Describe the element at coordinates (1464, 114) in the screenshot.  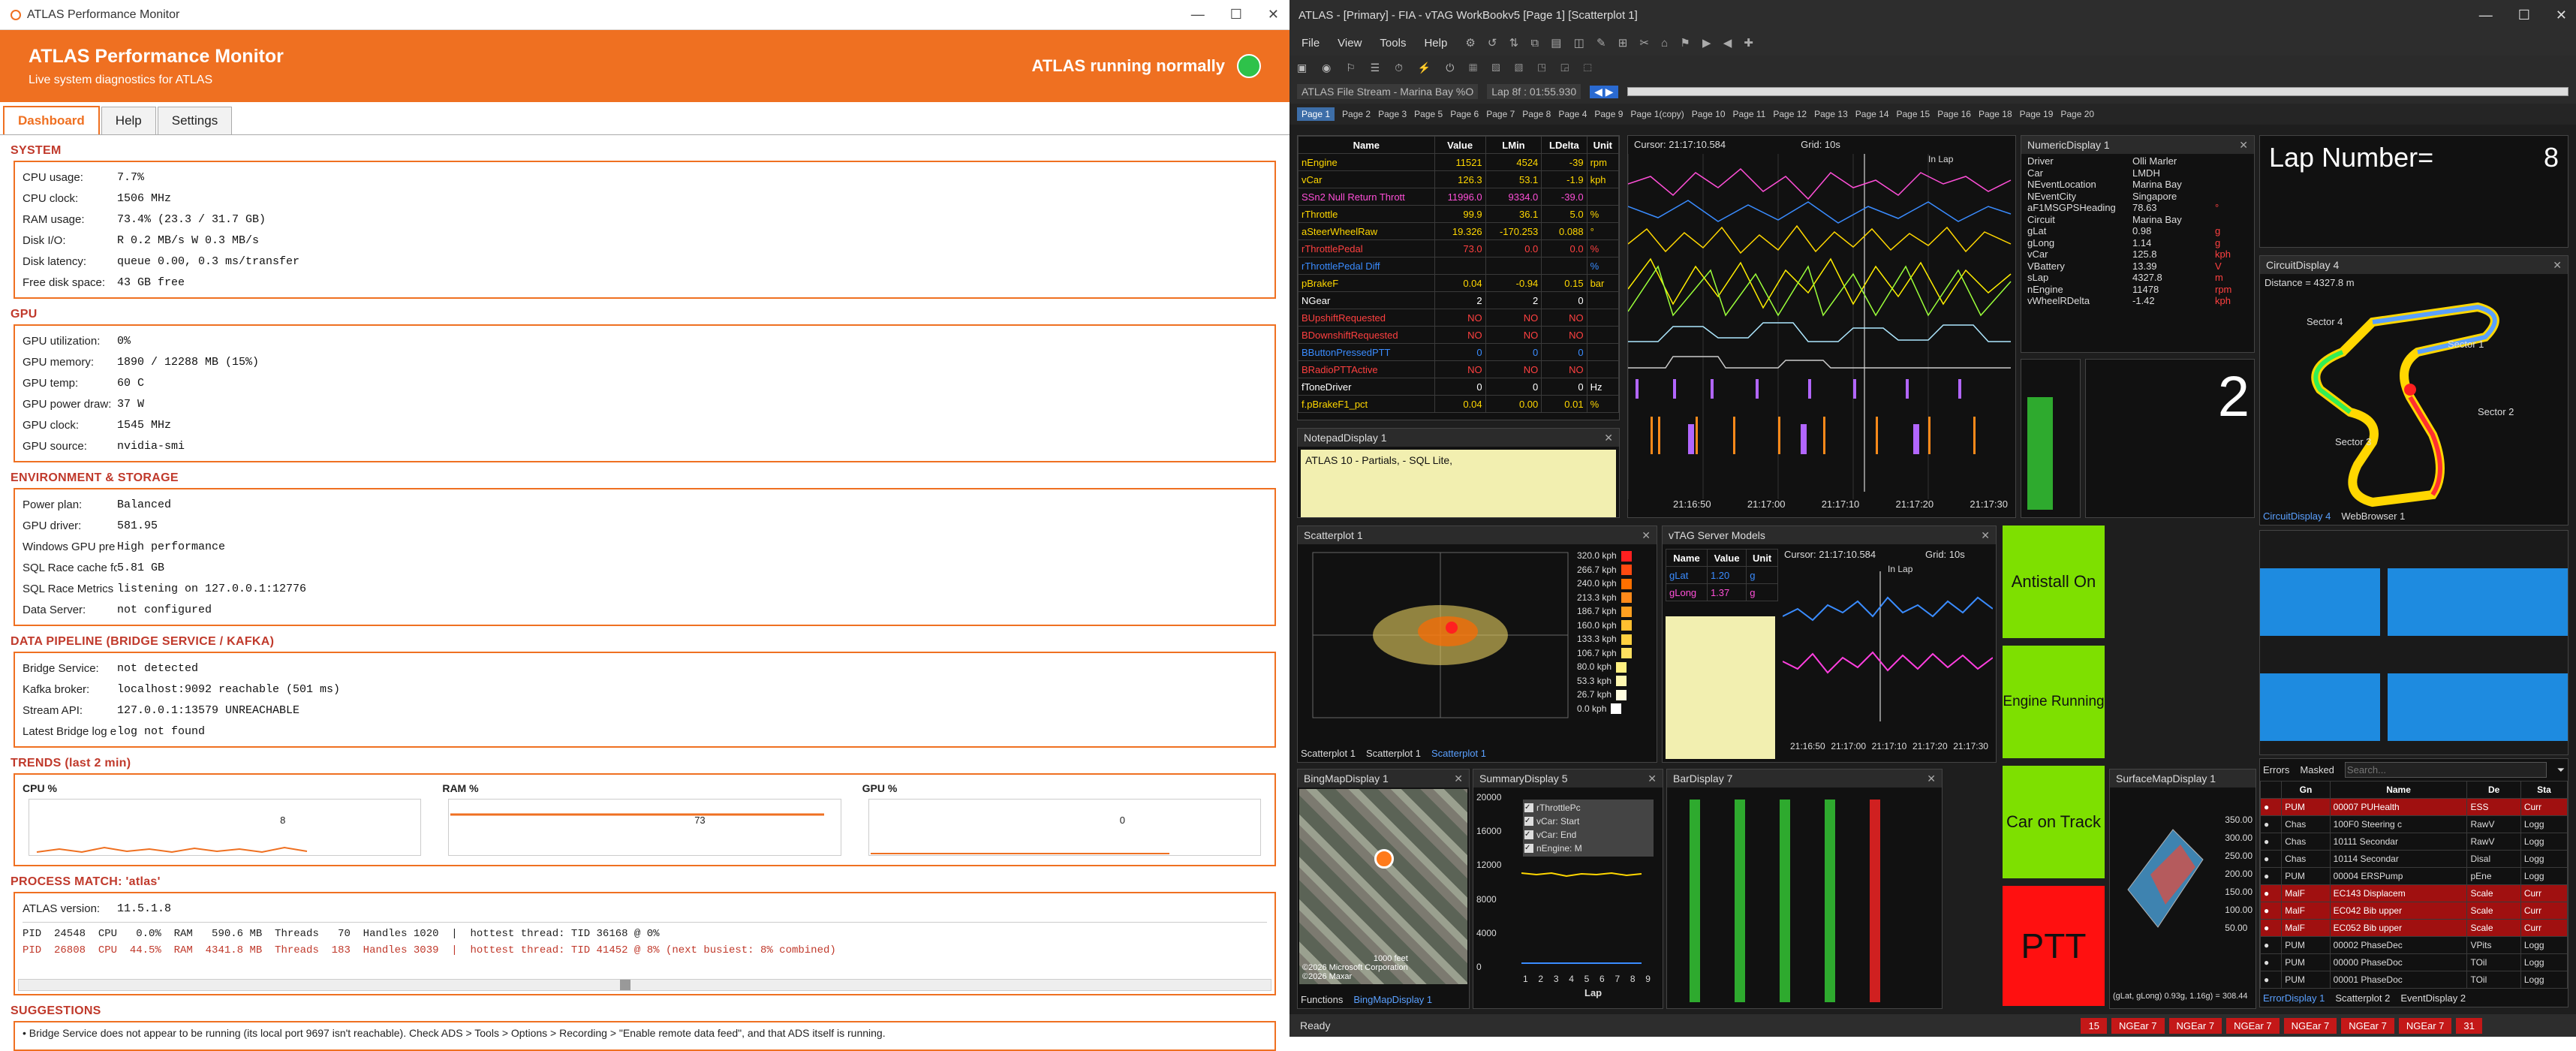
I see `page-tab: Page 6` at that location.